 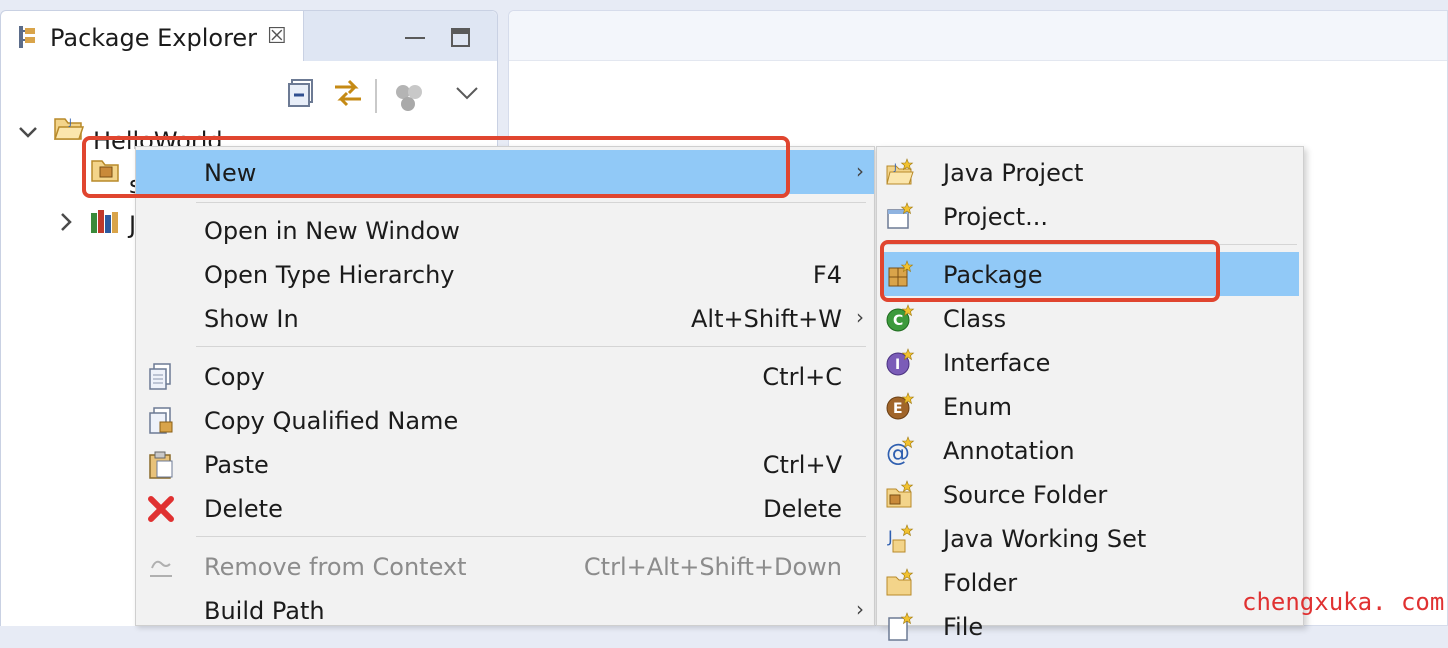 What do you see at coordinates (900, 171) in the screenshot?
I see `java-project-icon: J` at bounding box center [900, 171].